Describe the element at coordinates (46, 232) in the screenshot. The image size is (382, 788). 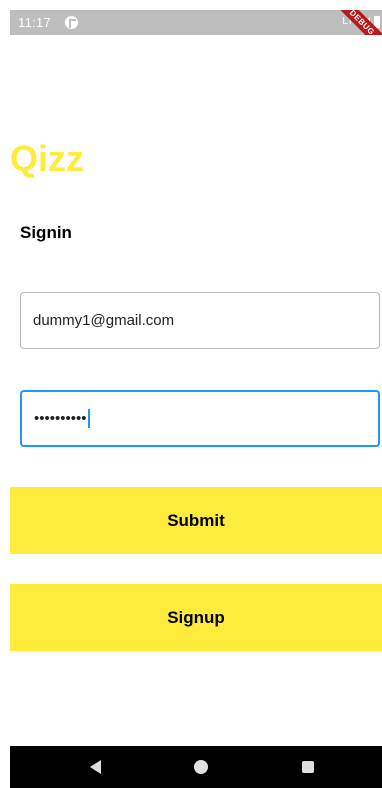
I see `signin-heading: Signin` at that location.